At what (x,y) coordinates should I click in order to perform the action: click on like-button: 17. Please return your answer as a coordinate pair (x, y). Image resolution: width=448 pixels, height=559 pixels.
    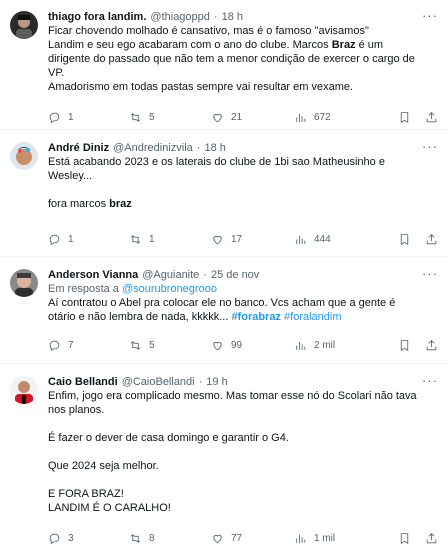
    Looking at the image, I should click on (252, 239).